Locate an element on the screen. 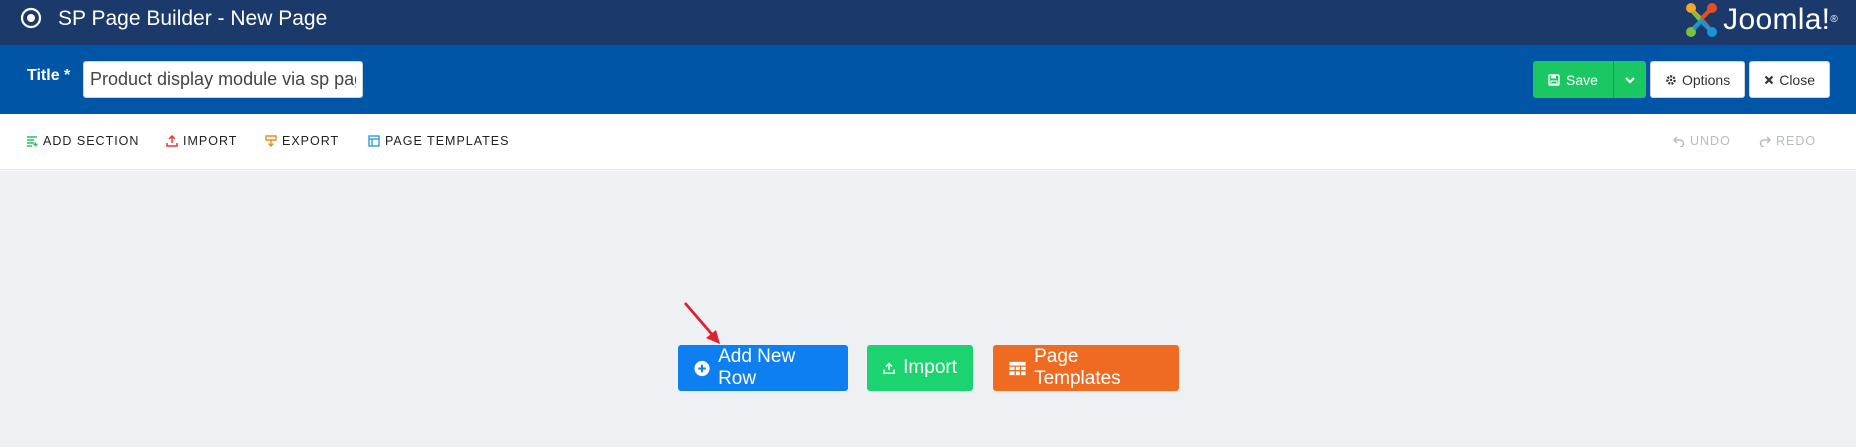 The width and height of the screenshot is (1856, 448). chevron-down-icon is located at coordinates (1630, 80).